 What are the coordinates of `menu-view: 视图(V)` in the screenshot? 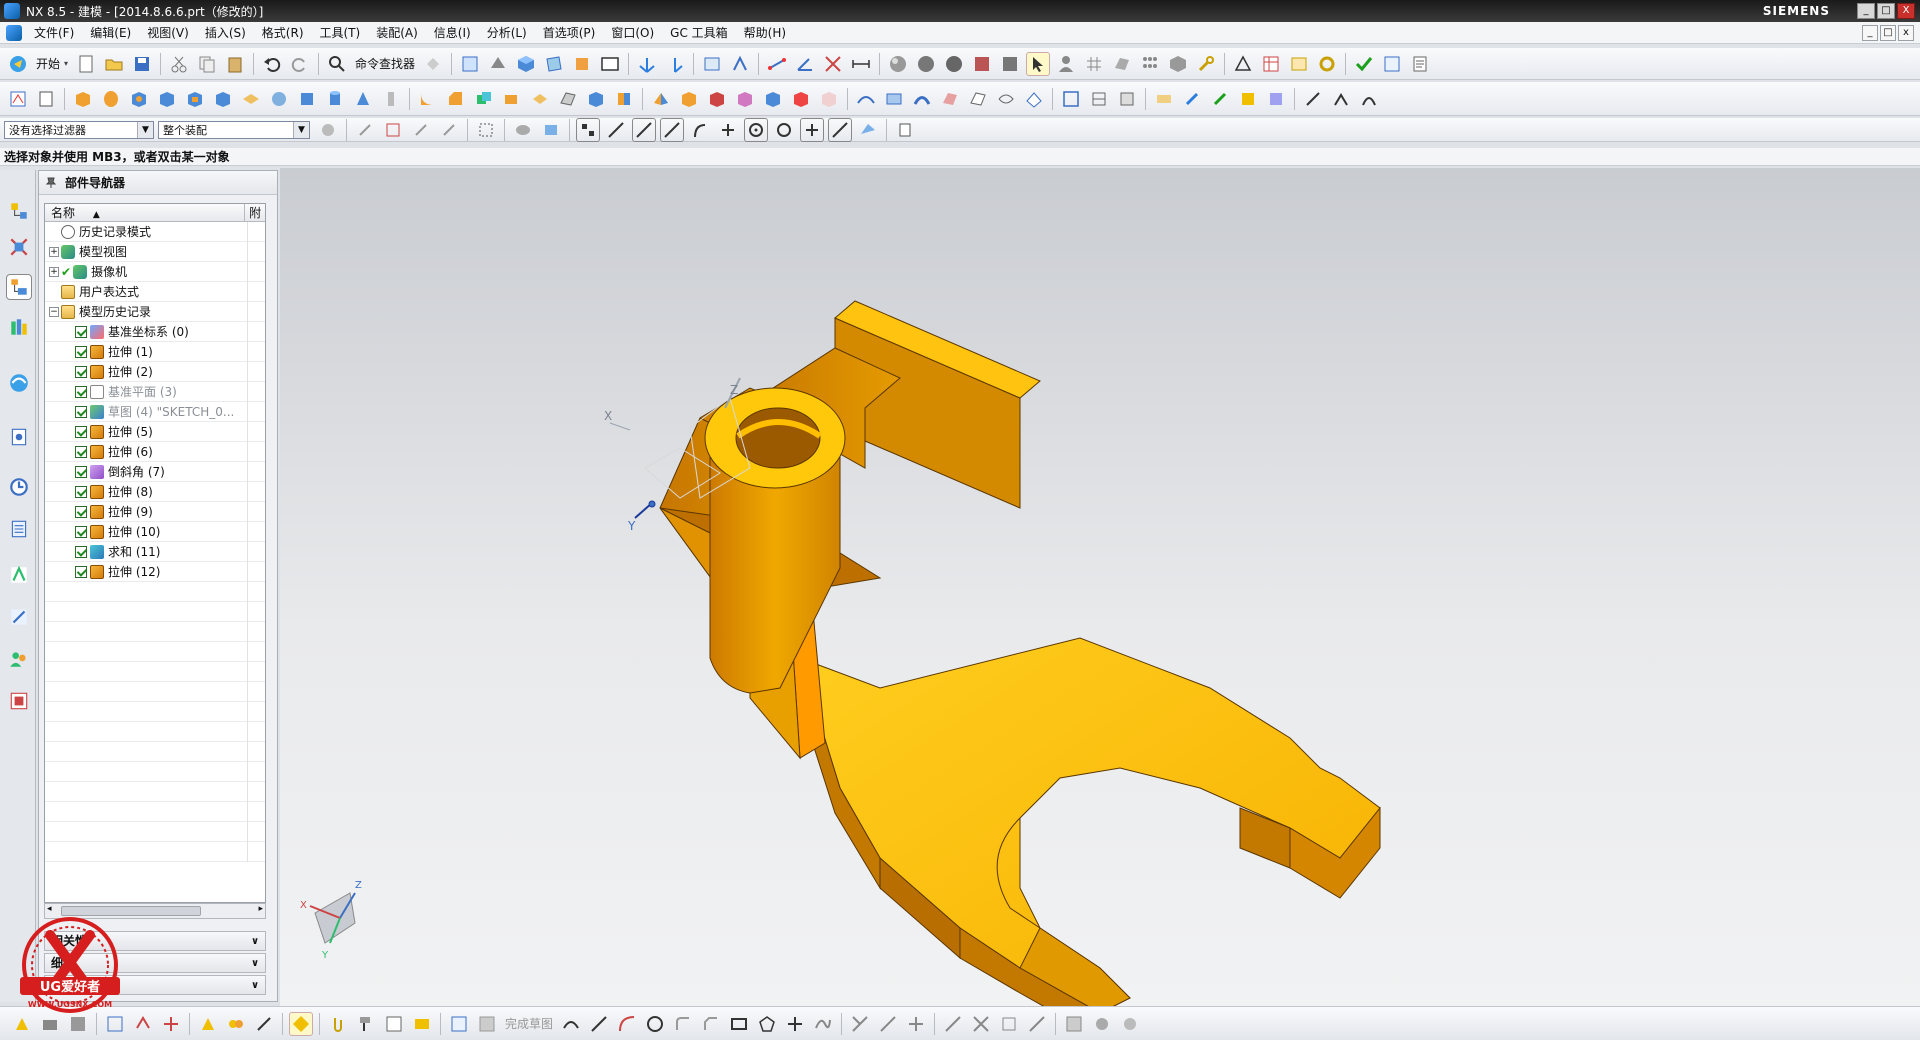 It's located at (168, 32).